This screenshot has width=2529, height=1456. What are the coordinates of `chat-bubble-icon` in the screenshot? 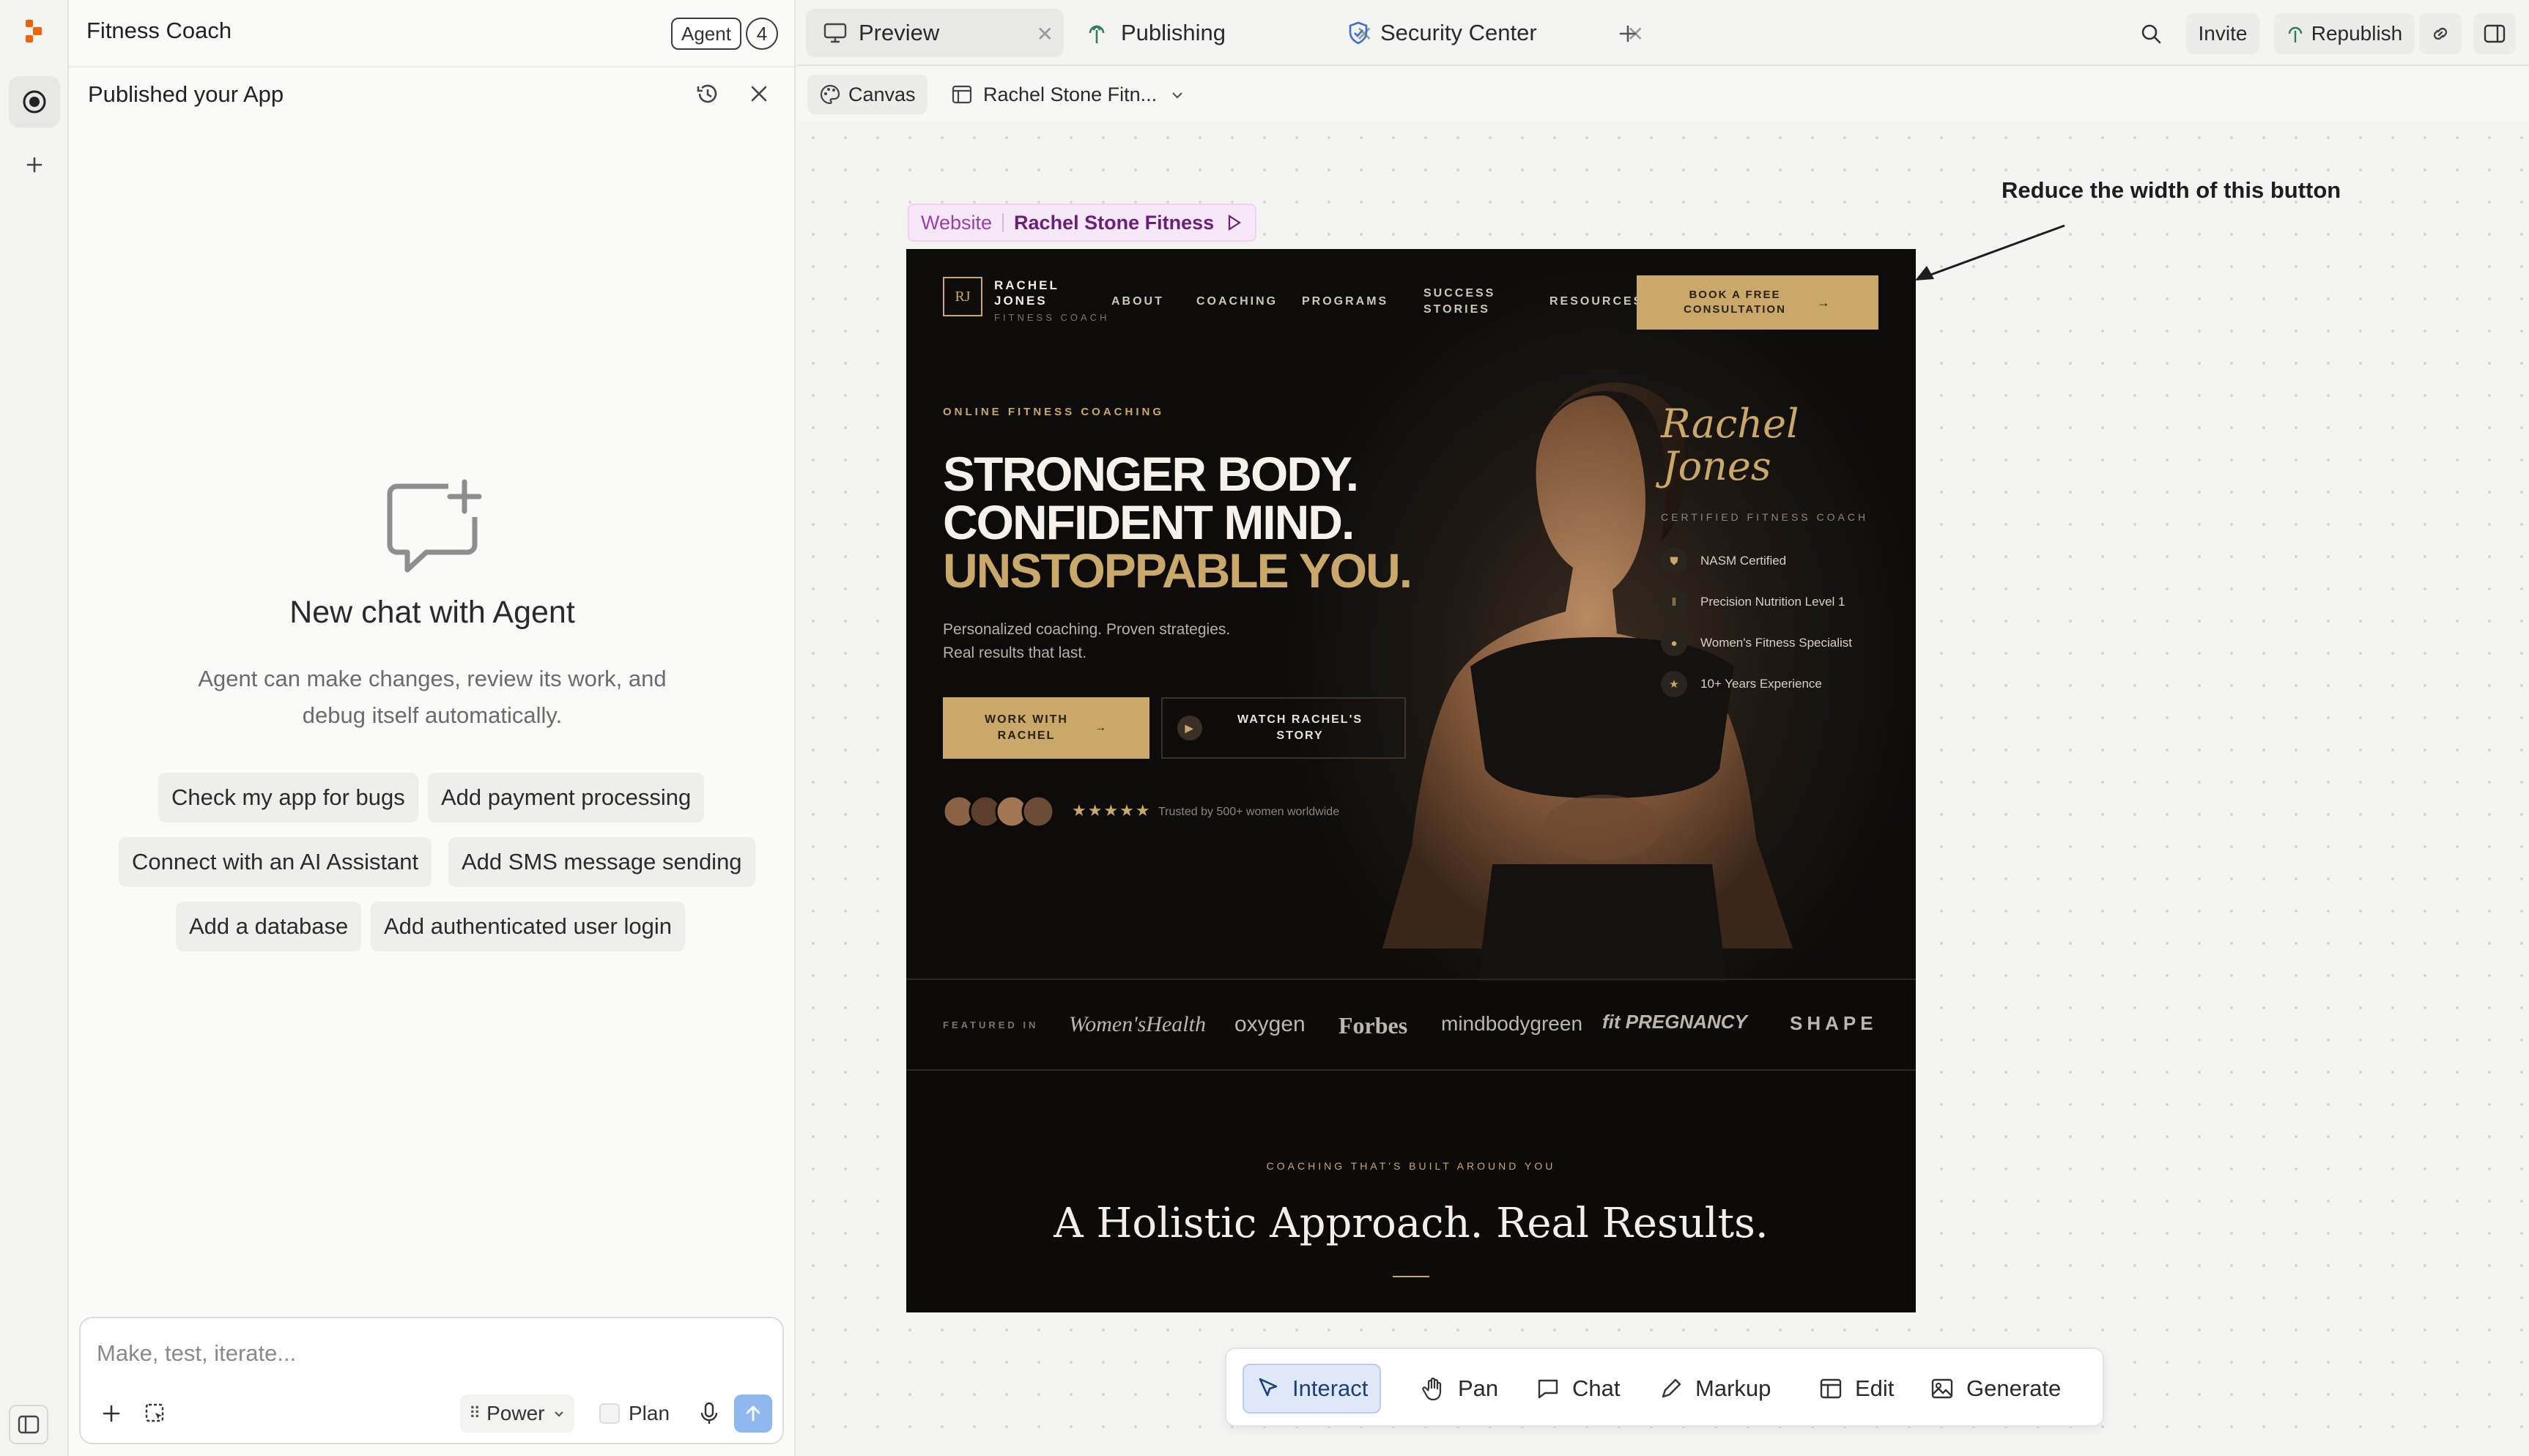 It's located at (1548, 1389).